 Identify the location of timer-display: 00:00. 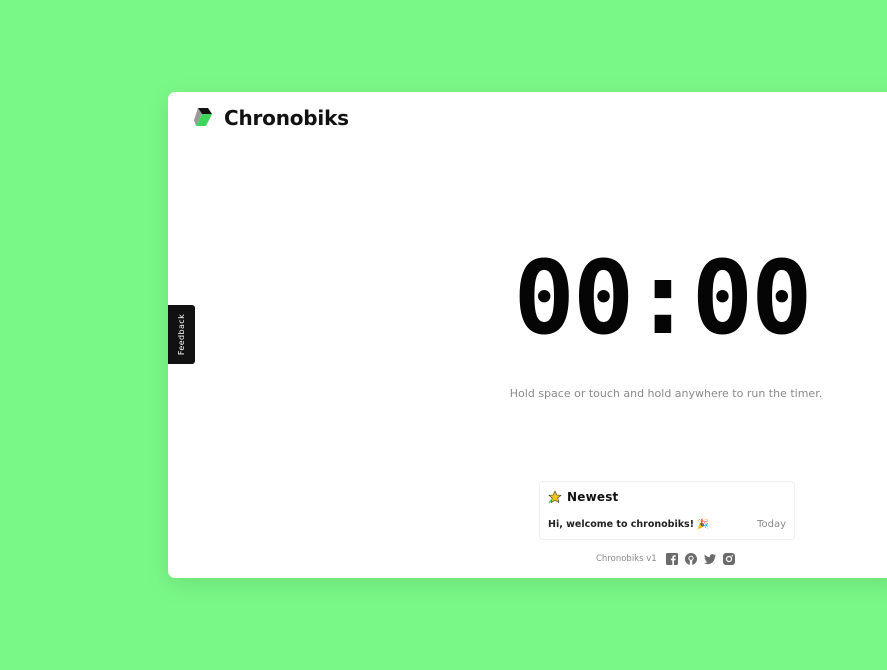
(662, 298).